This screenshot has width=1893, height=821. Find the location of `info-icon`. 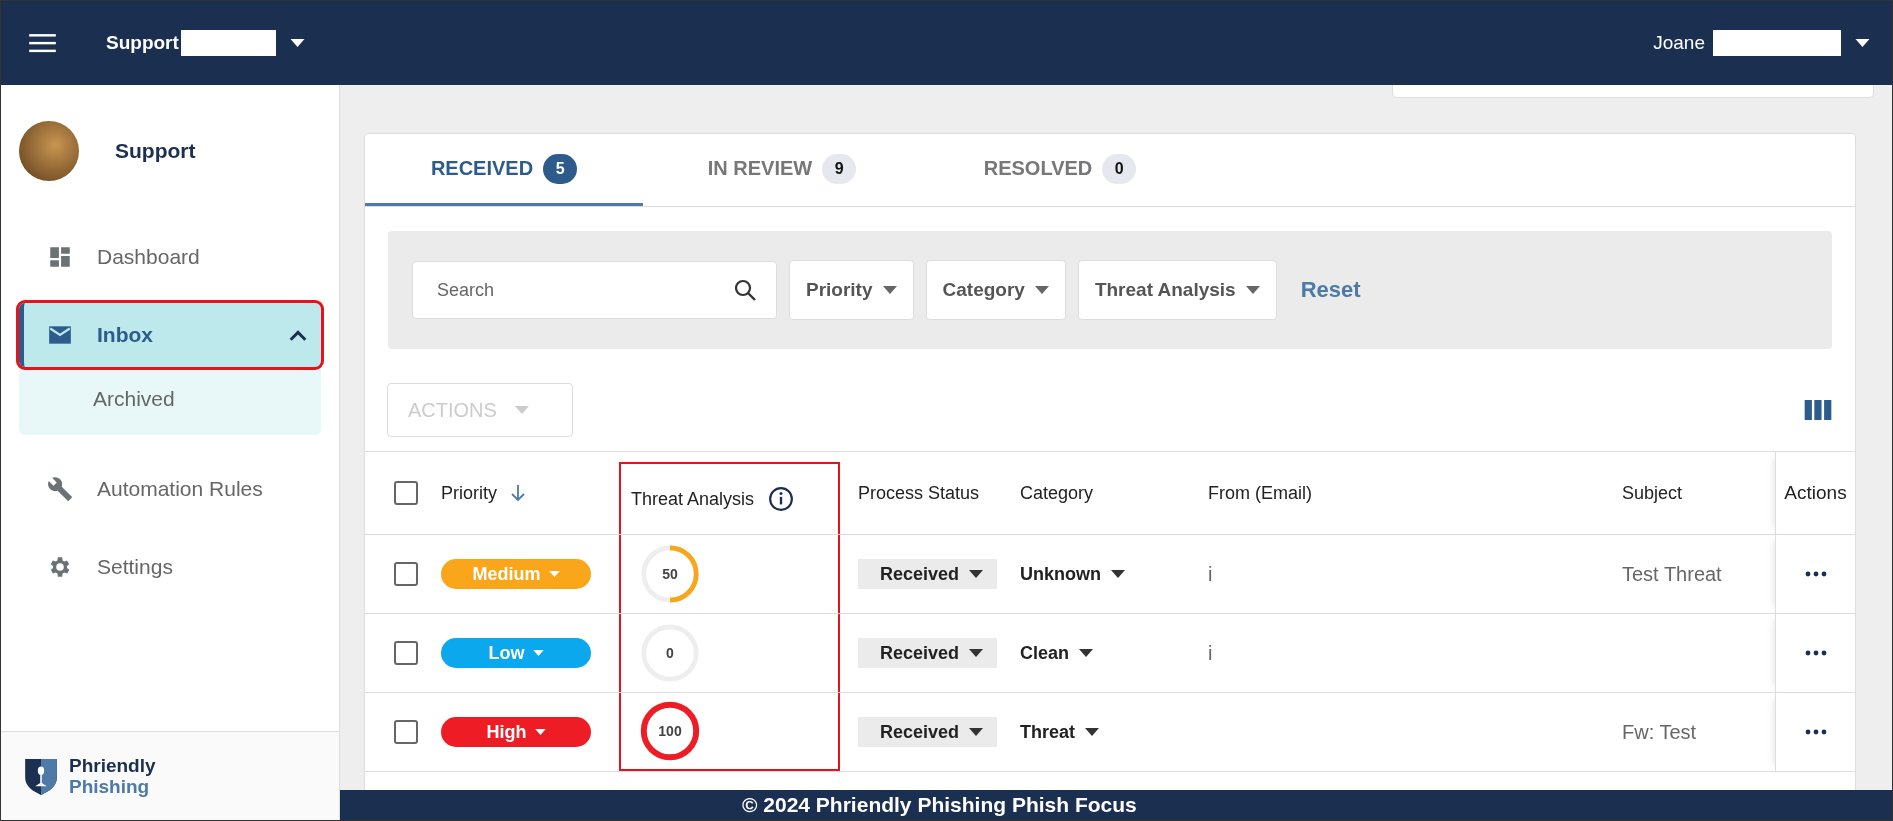

info-icon is located at coordinates (781, 499).